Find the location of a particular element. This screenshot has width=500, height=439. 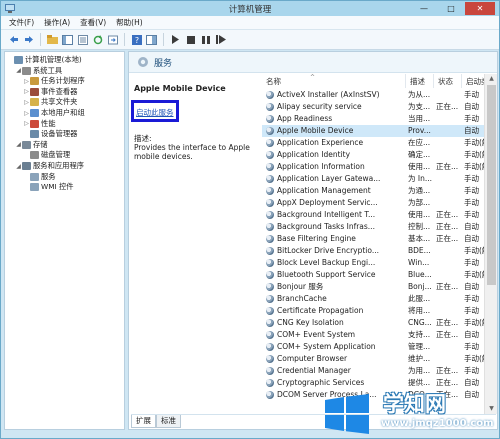

service-row: Application Layer Gatewa... 为 In... 手动 is located at coordinates (379, 179).